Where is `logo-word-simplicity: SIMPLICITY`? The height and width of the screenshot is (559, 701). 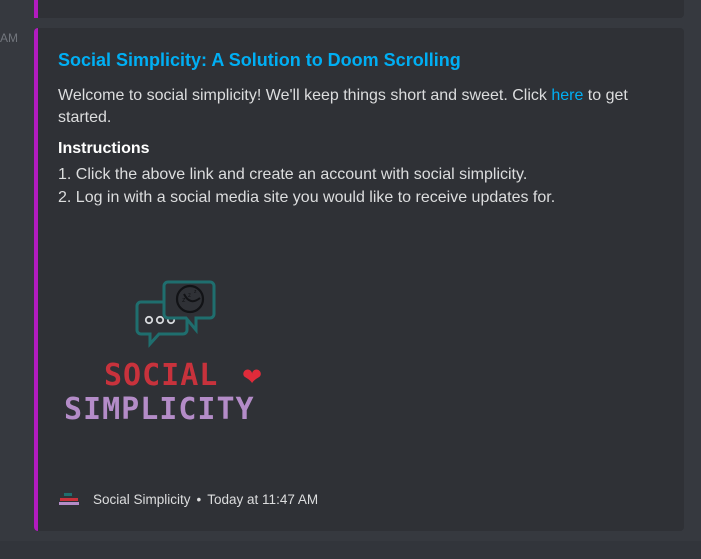
logo-word-simplicity: SIMPLICITY is located at coordinates (159, 409).